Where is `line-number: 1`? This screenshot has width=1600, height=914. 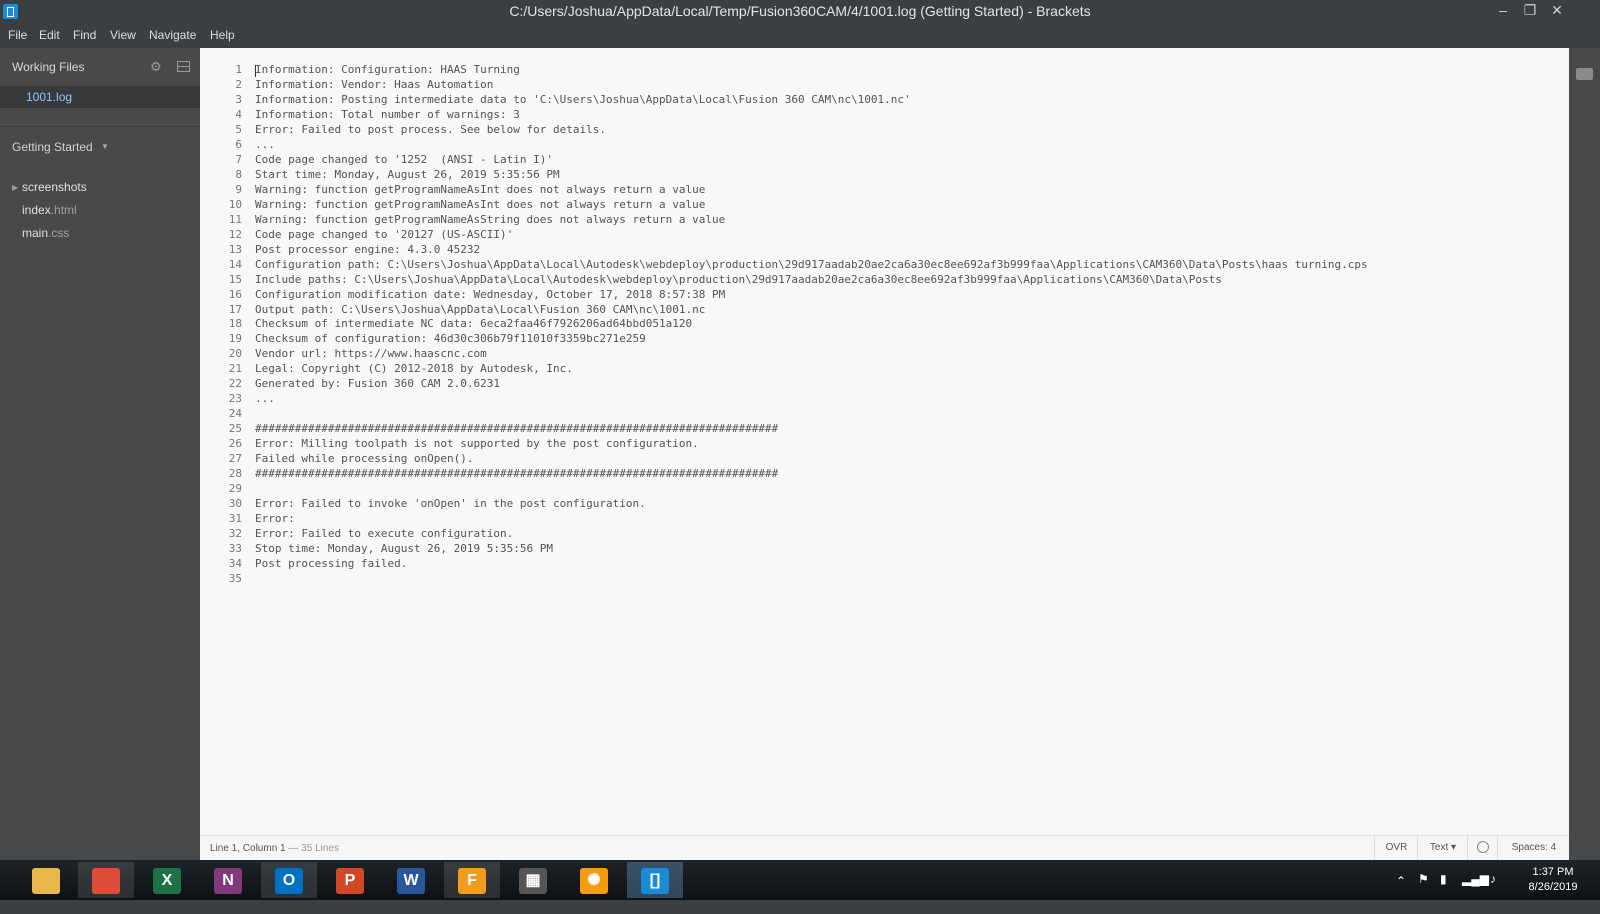 line-number: 1 is located at coordinates (238, 69).